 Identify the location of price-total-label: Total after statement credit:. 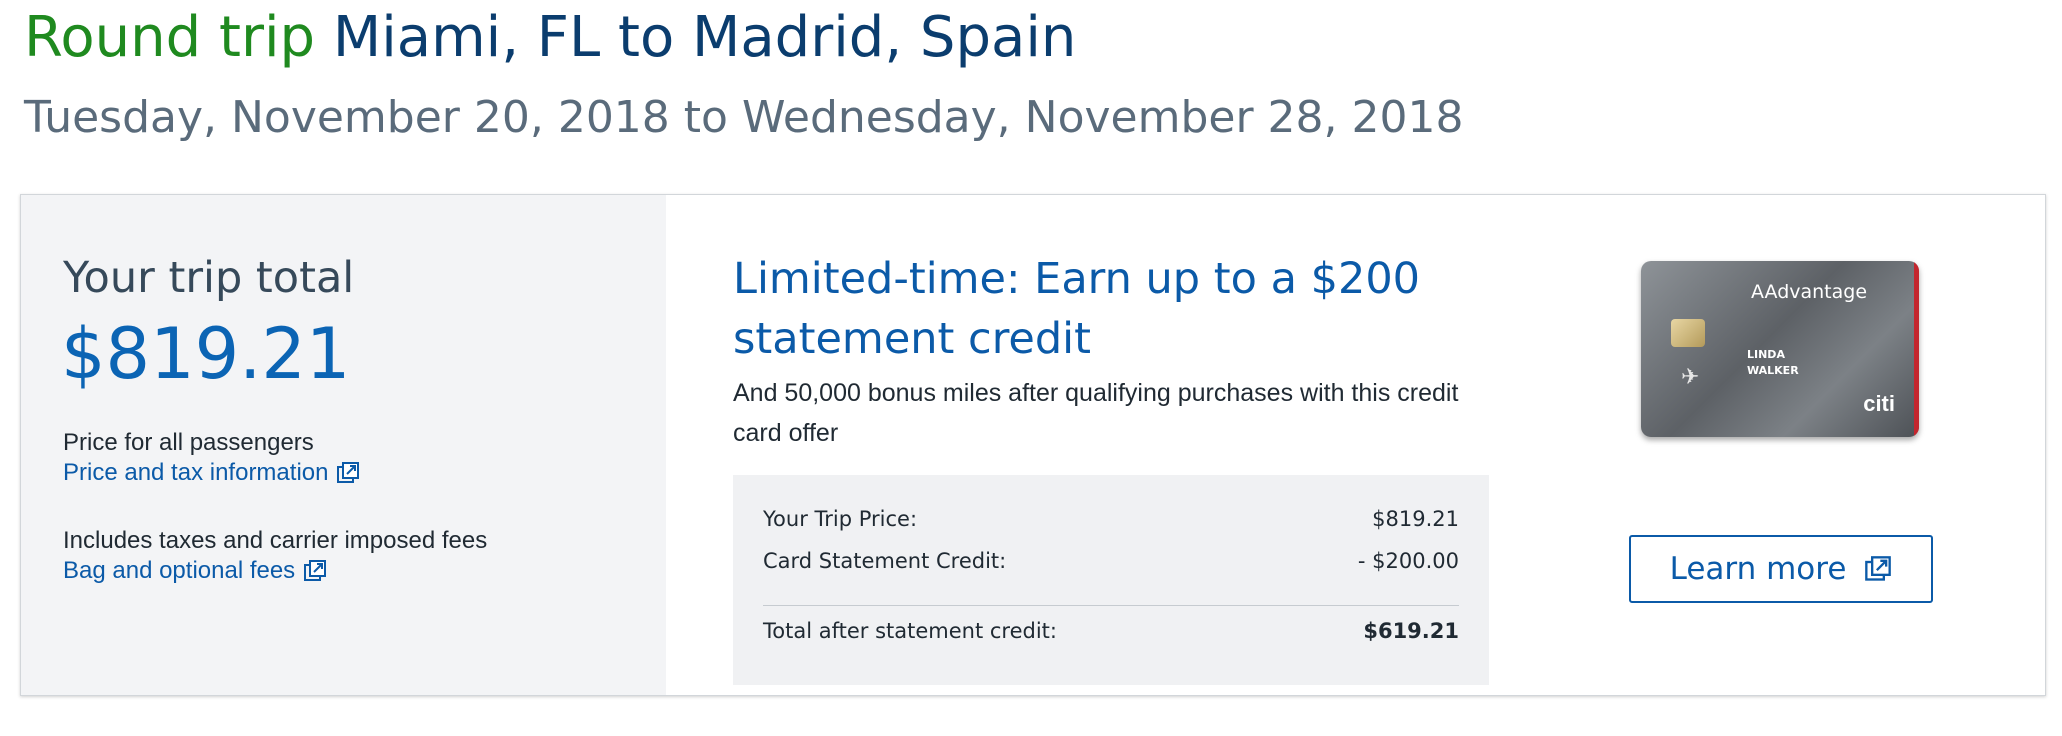
(910, 631).